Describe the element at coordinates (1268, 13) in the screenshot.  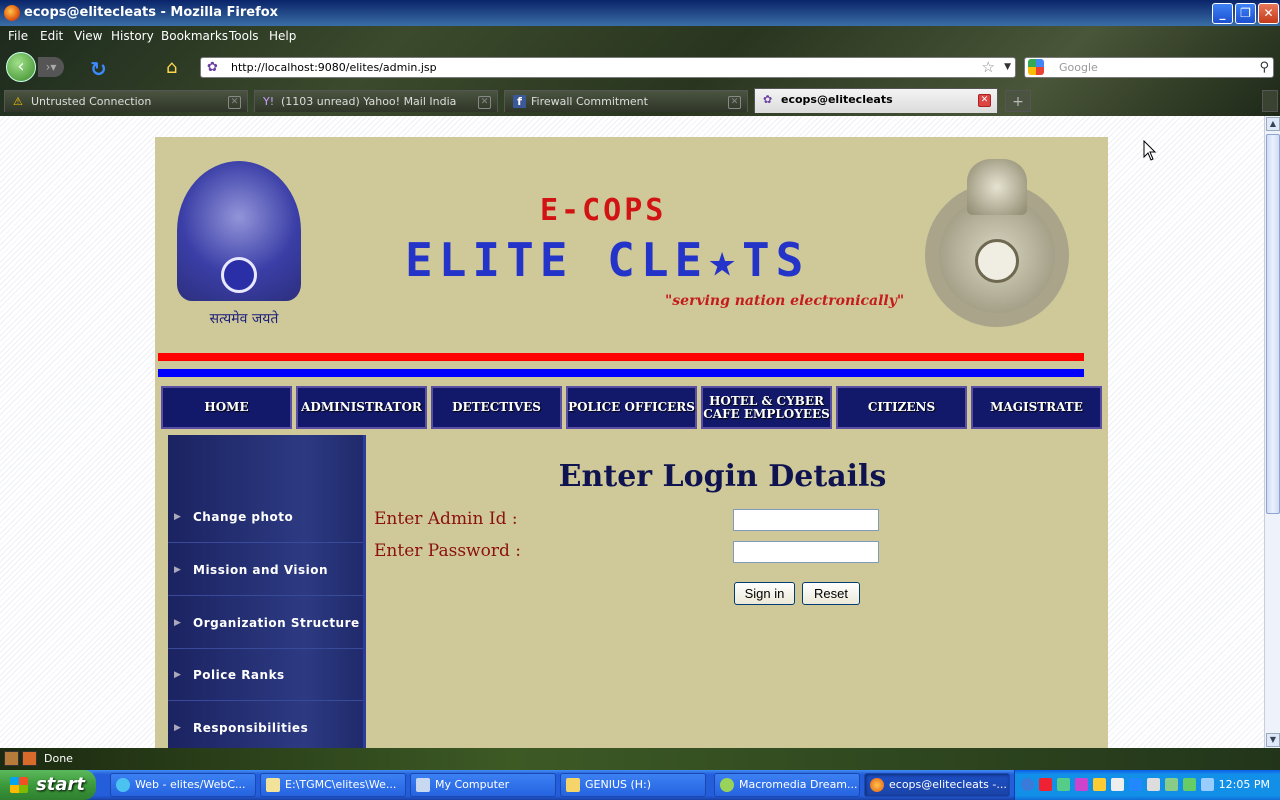
I see `close-button: ✕` at that location.